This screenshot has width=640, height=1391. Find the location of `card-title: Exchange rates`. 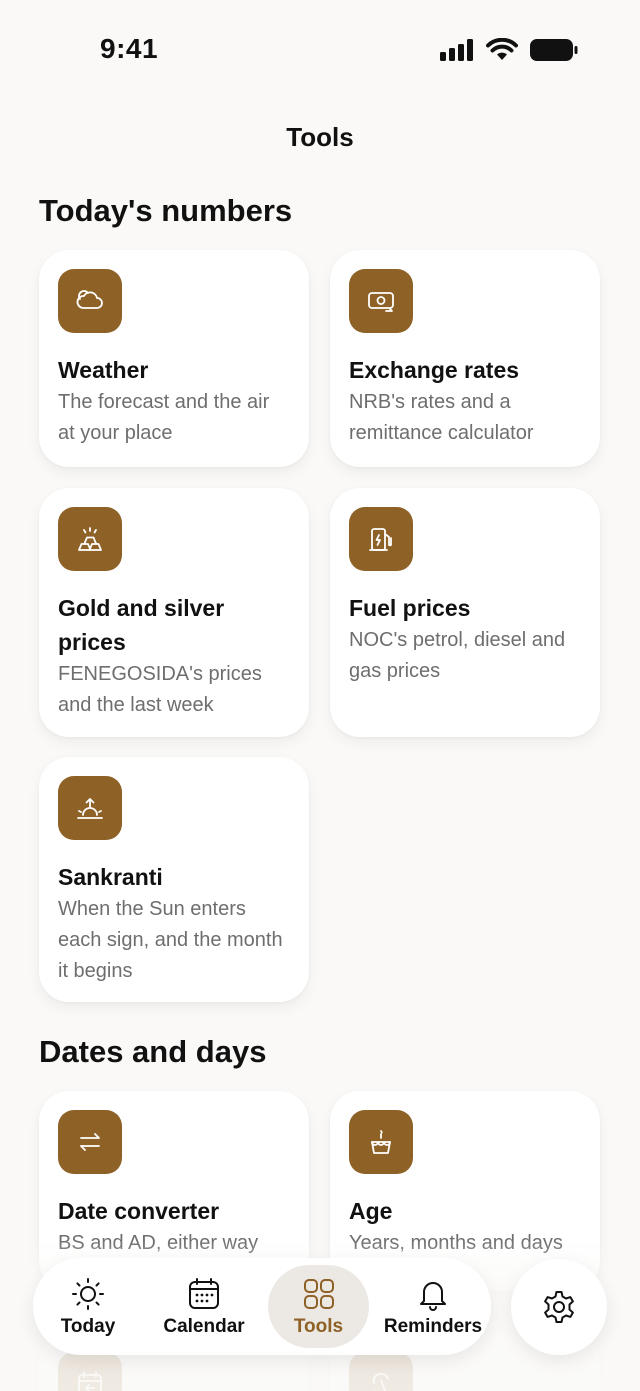

card-title: Exchange rates is located at coordinates (434, 370).